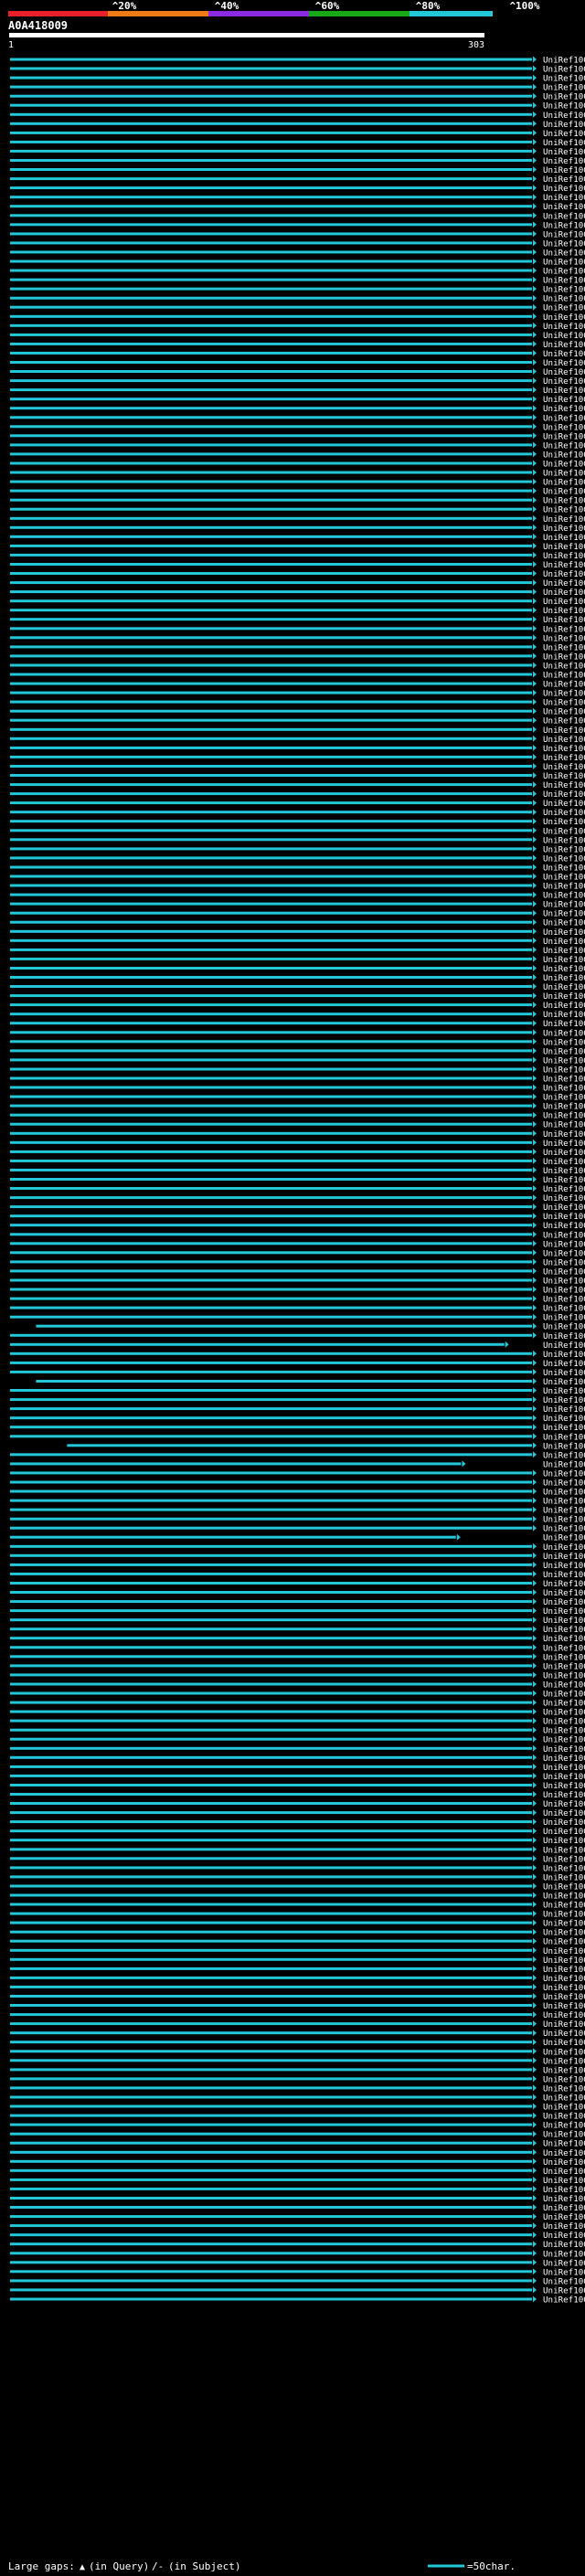 The height and width of the screenshot is (2576, 585). What do you see at coordinates (491, 2566) in the screenshot?
I see `legend-scale-label: =50char.` at bounding box center [491, 2566].